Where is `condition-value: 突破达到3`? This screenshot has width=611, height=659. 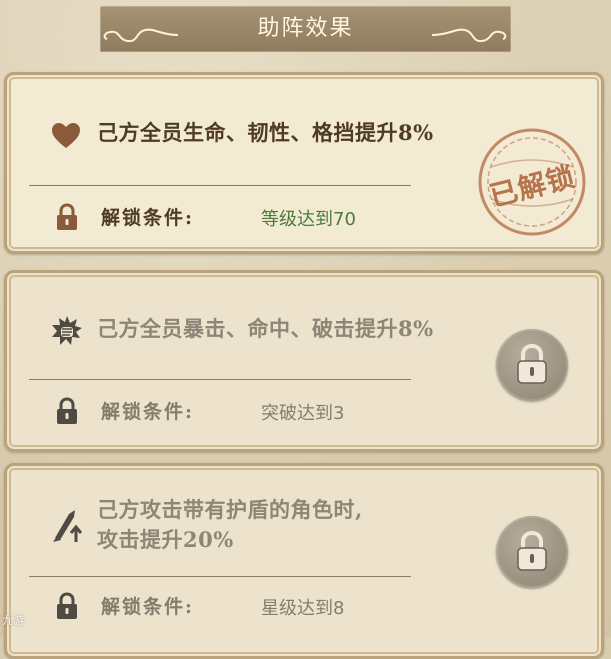
condition-value: 突破达到3 is located at coordinates (303, 413).